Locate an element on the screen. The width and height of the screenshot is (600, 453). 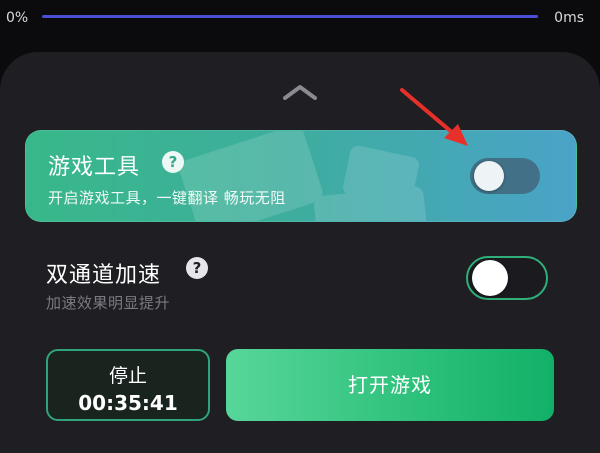
session-timer: 00:35:41 is located at coordinates (128, 403).